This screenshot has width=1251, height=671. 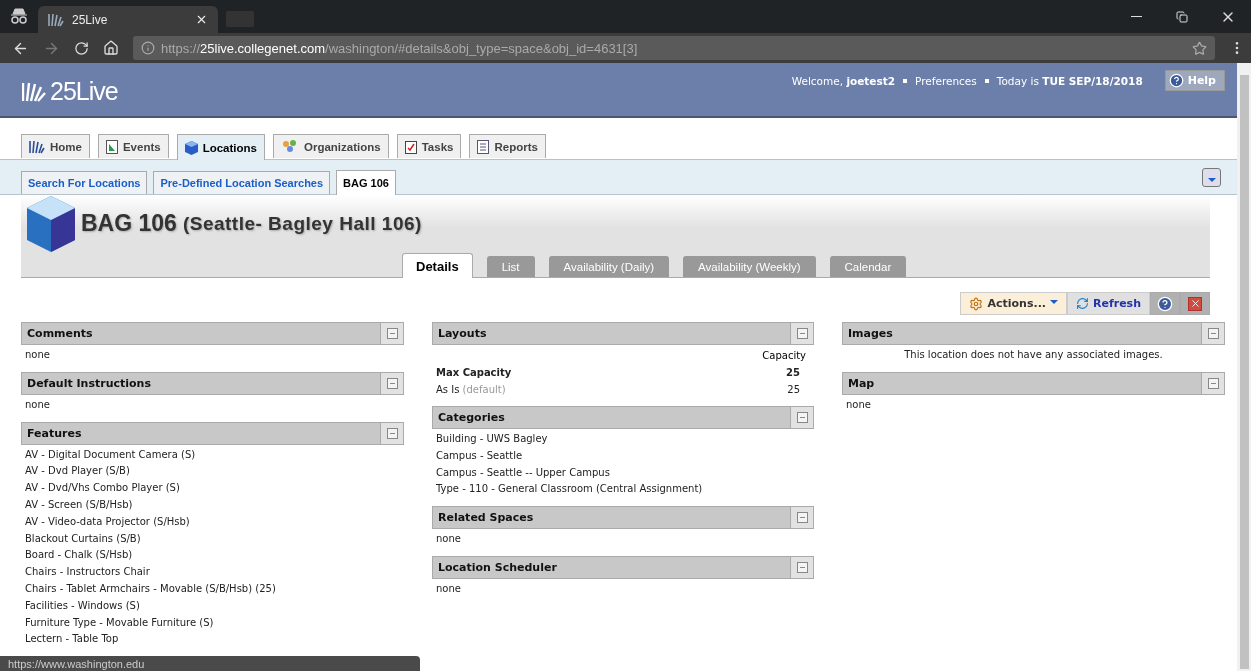 I want to click on panel-text: AV - Dvd Player (S/B), so click(x=78, y=471).